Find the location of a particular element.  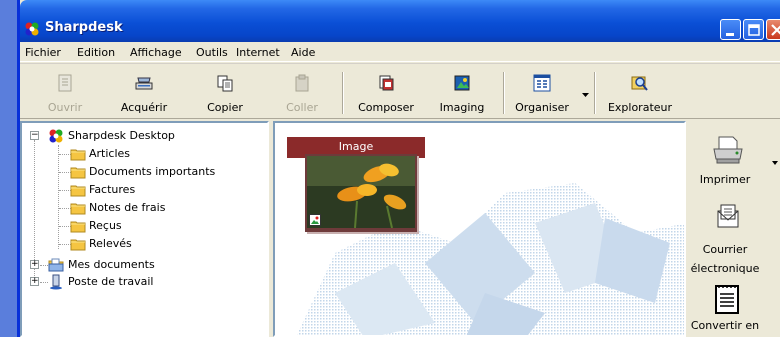

paste-clipboard-icon is located at coordinates (302, 83).